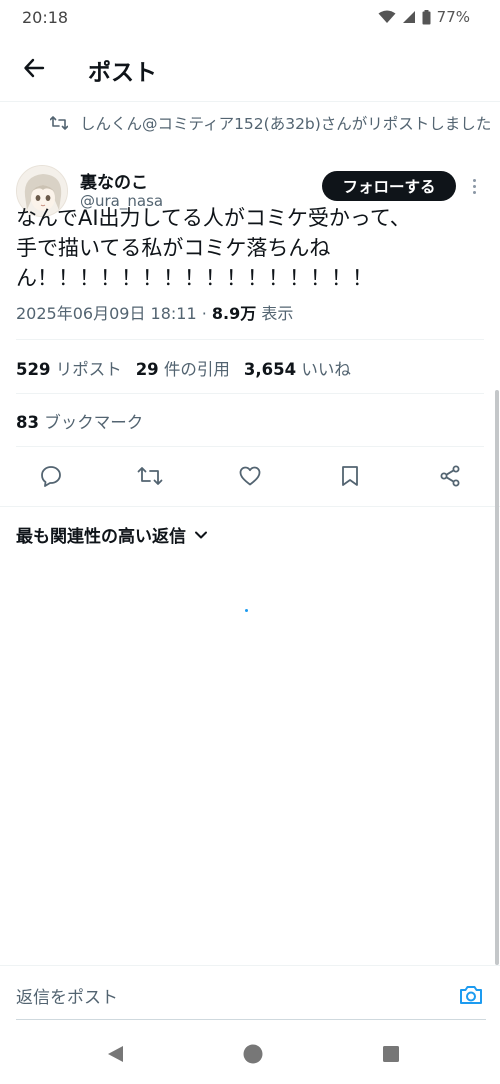  I want to click on status-icons: 77%, so click(424, 17).